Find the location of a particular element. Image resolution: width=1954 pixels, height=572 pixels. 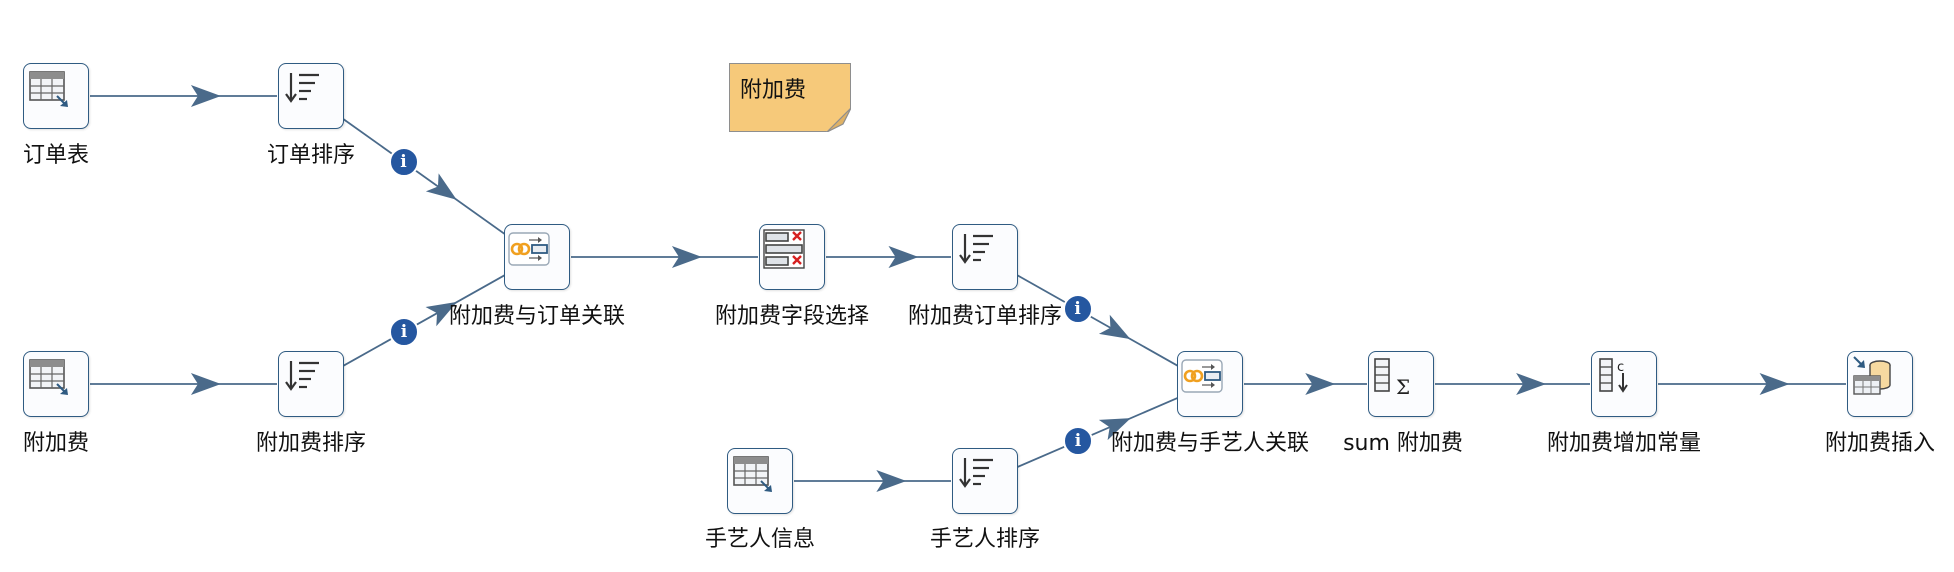

step-surcharge-craftsman-join-label: 附加费与手艺人关联 is located at coordinates (1210, 444).